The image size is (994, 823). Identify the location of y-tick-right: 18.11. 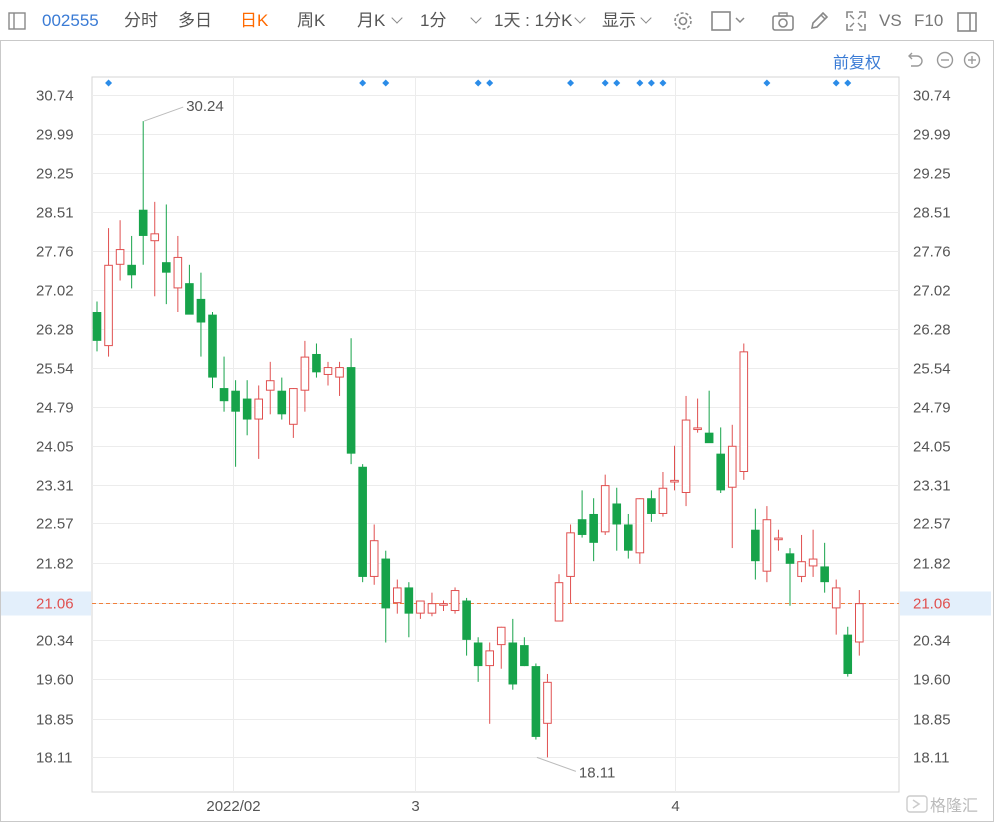
(931, 758).